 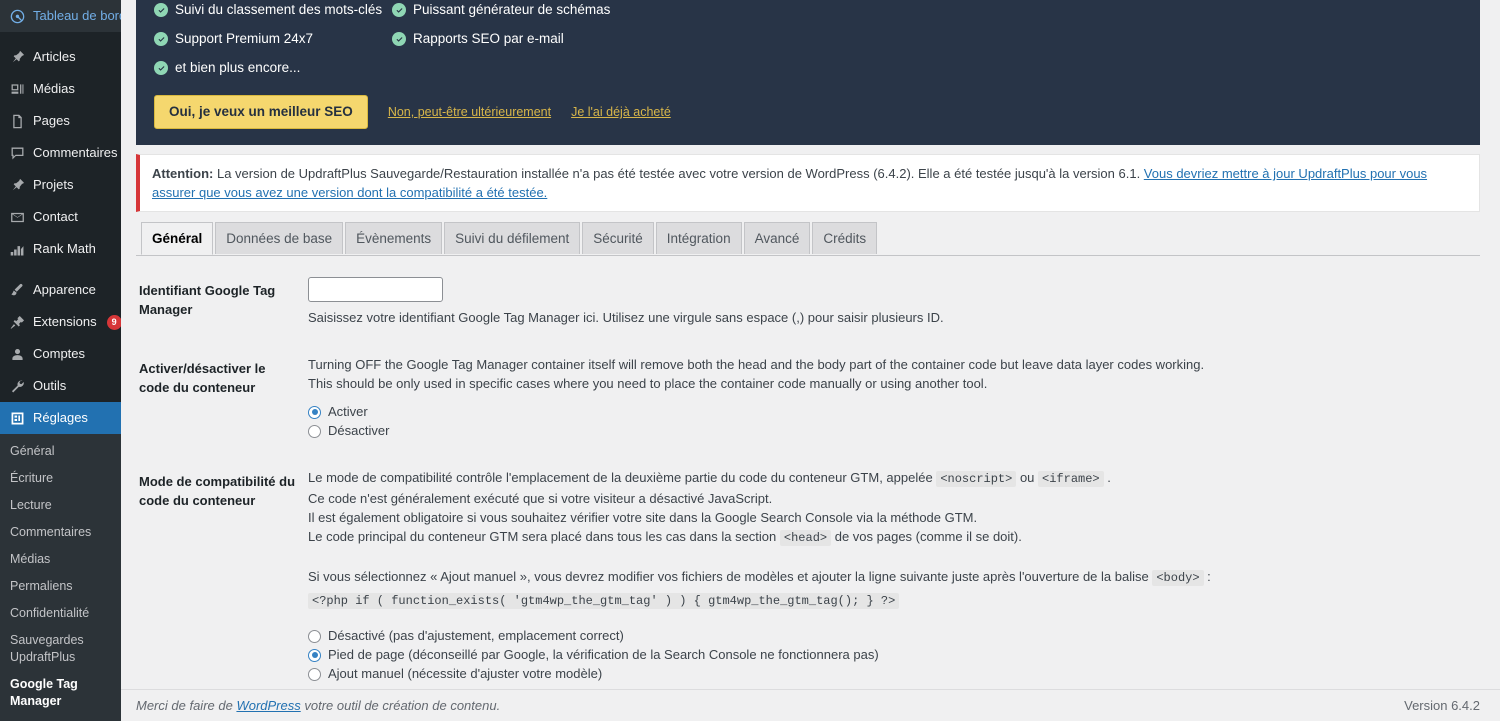 What do you see at coordinates (488, 38) in the screenshot?
I see `feature-label: Rapports SEO par e-mail` at bounding box center [488, 38].